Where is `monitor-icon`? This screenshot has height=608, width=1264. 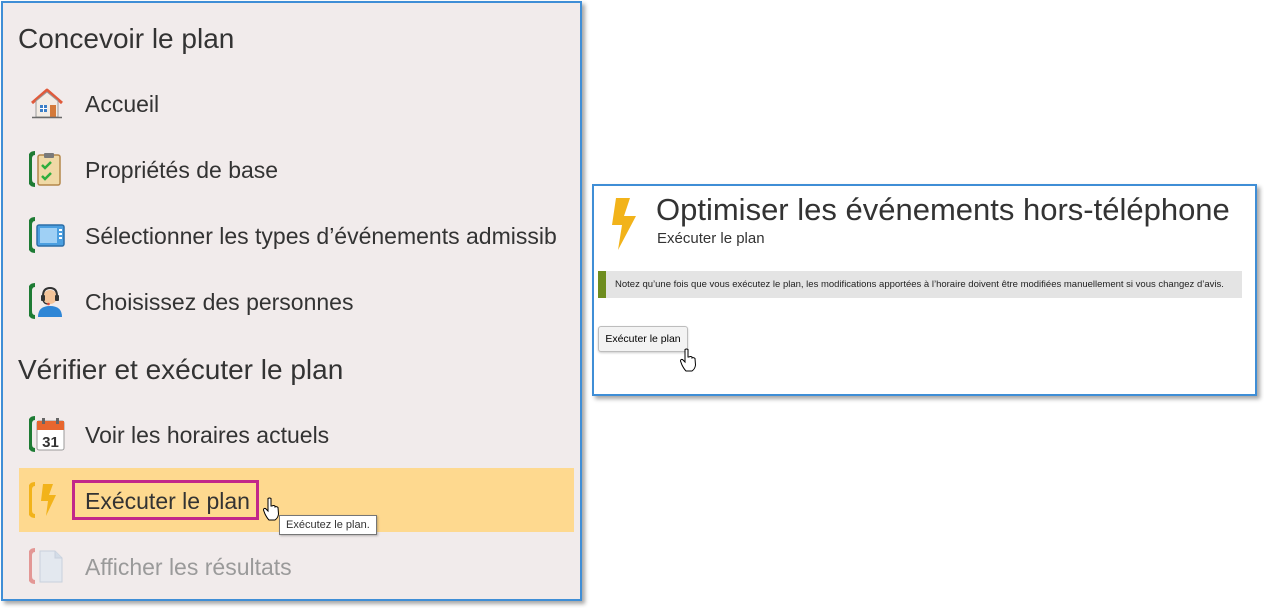 monitor-icon is located at coordinates (47, 235).